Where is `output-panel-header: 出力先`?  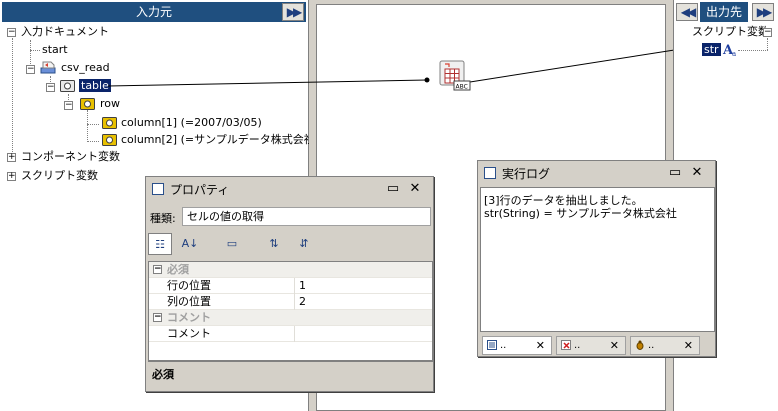 output-panel-header: 出力先 is located at coordinates (724, 12).